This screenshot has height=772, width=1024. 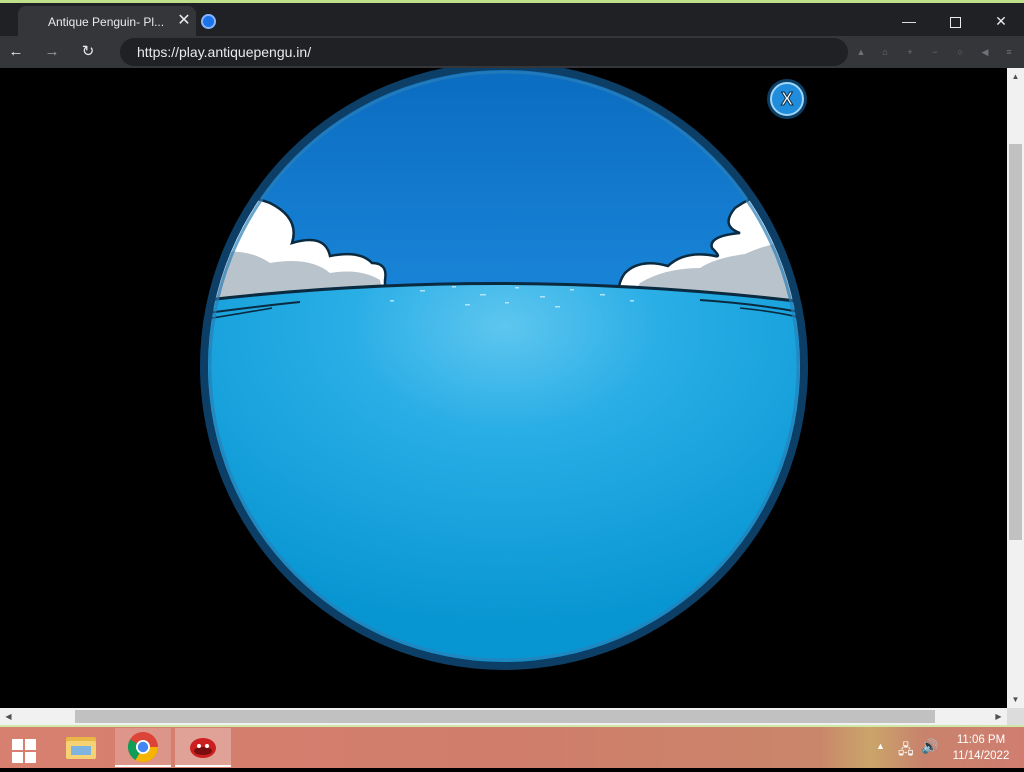 What do you see at coordinates (1001, 21) in the screenshot?
I see `window-close-button: ✕` at bounding box center [1001, 21].